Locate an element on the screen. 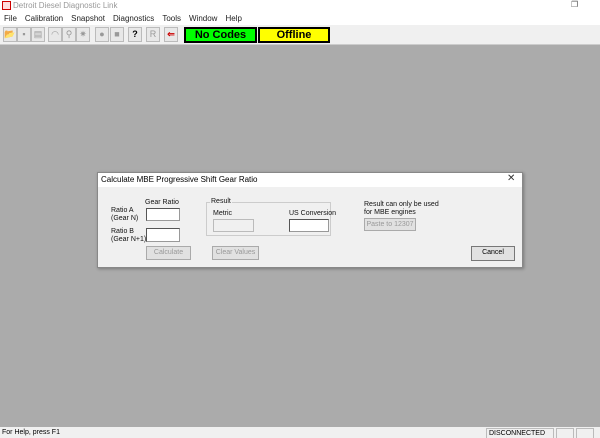  window-title: Detroit Diesel Diagnostic Link is located at coordinates (65, 5).